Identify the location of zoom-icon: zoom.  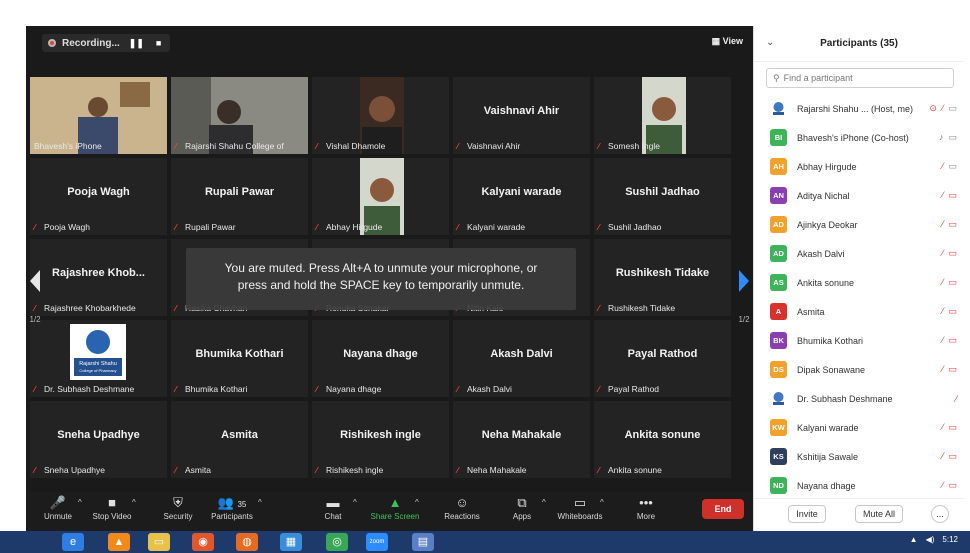
(377, 542).